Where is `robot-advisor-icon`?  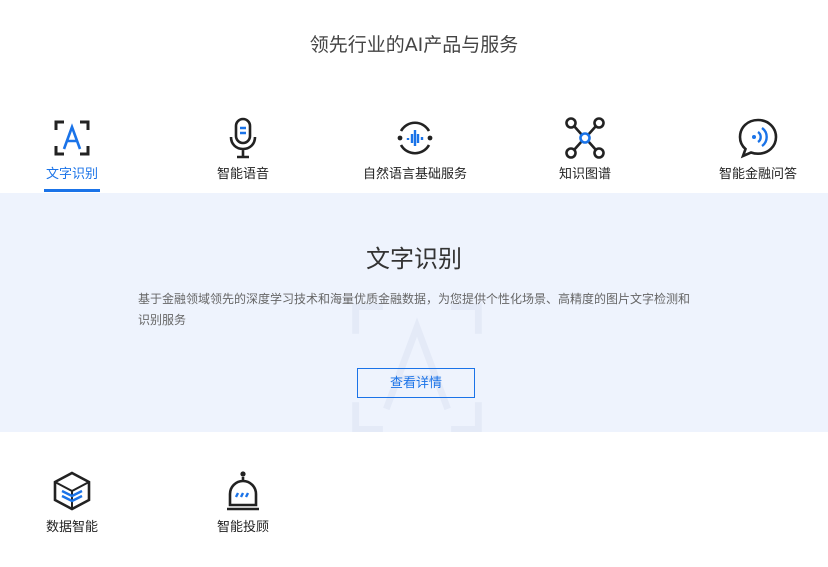 robot-advisor-icon is located at coordinates (243, 491).